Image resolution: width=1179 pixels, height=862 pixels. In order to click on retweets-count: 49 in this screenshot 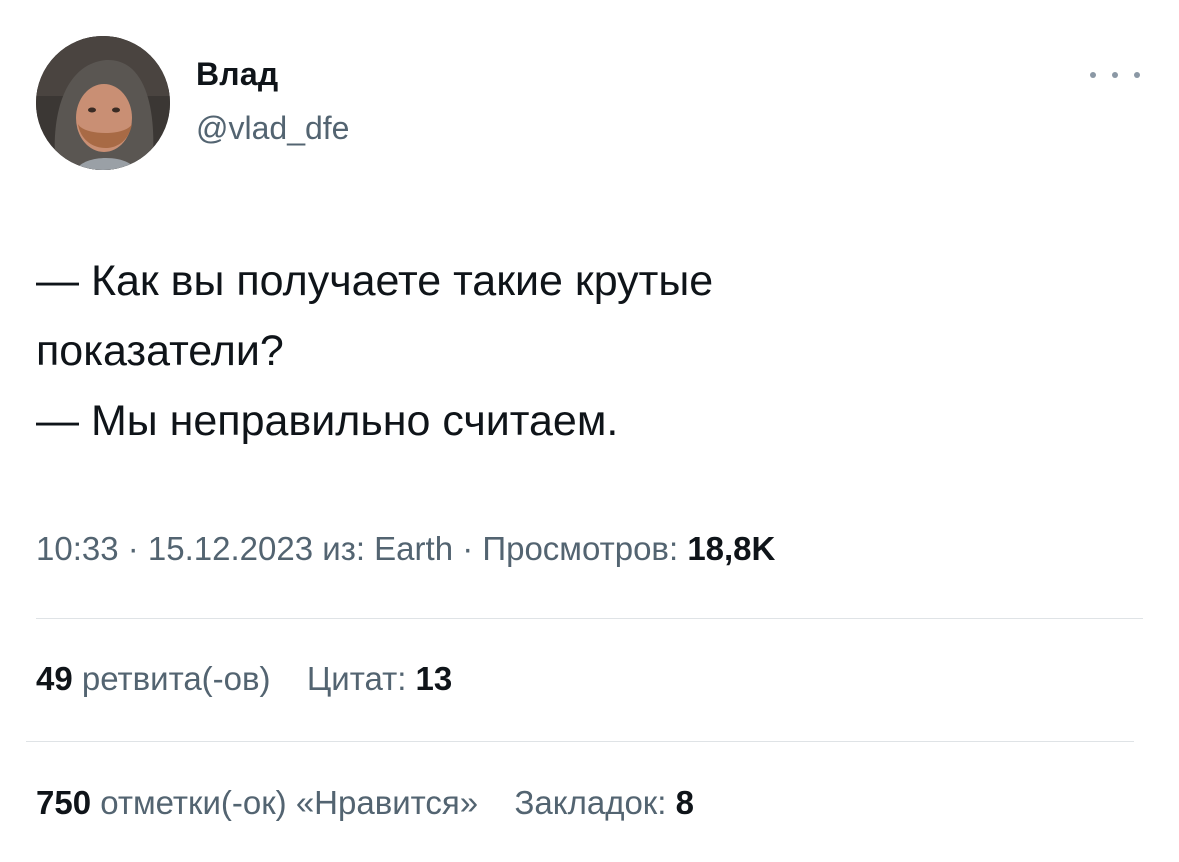, I will do `click(54, 678)`.